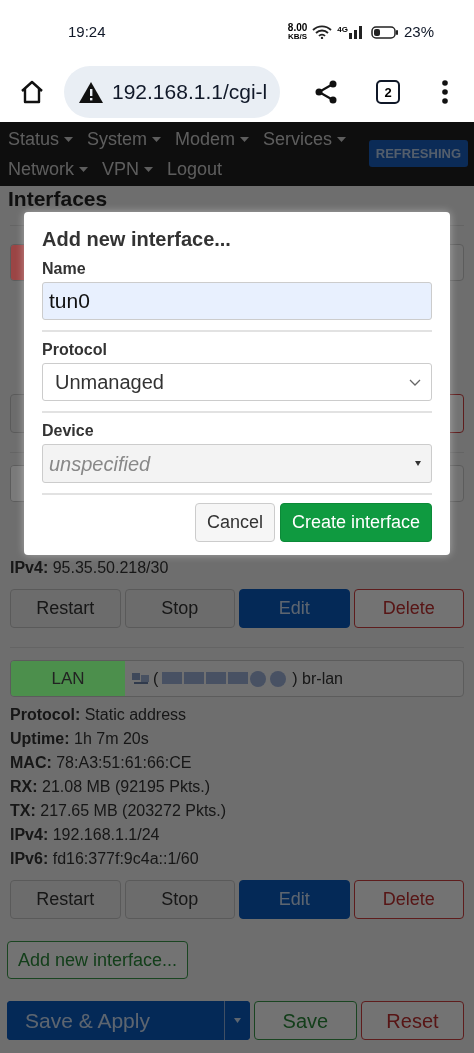  What do you see at coordinates (75, 350) in the screenshot?
I see `field-label: Protocol` at bounding box center [75, 350].